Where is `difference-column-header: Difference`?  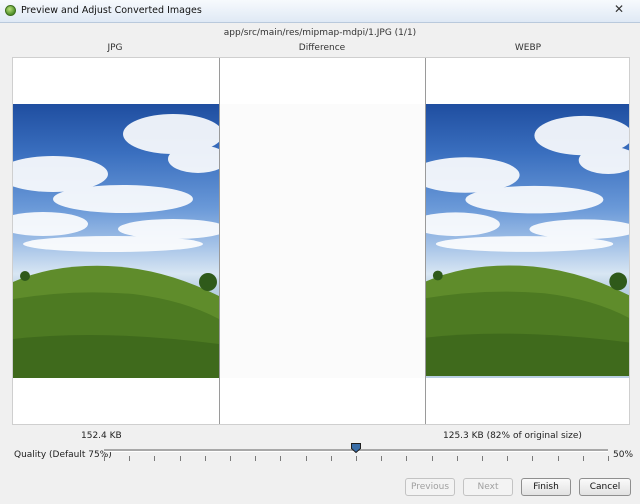 difference-column-header: Difference is located at coordinates (322, 48).